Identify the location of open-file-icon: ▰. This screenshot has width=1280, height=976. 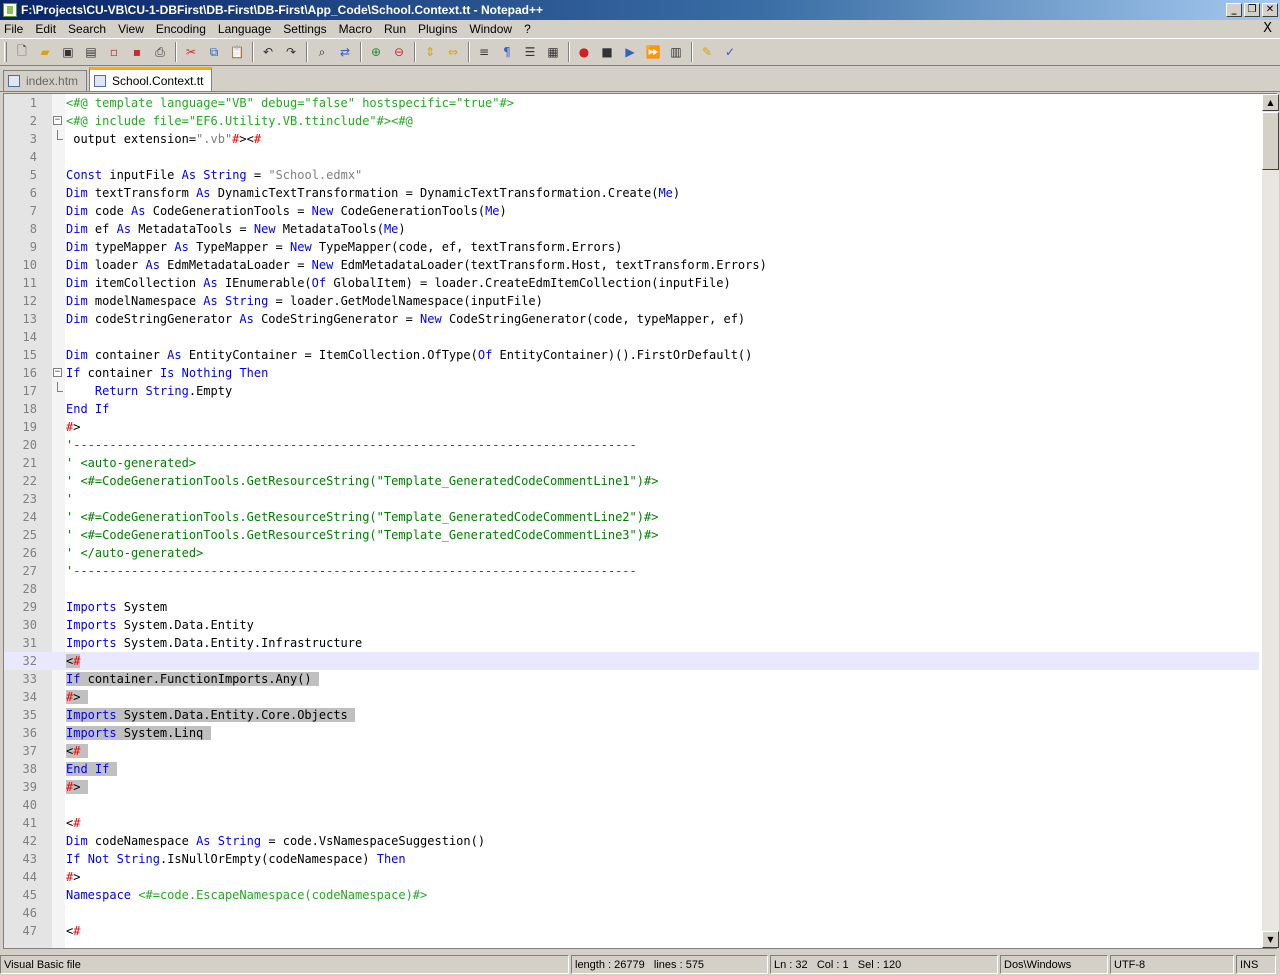
(45, 52).